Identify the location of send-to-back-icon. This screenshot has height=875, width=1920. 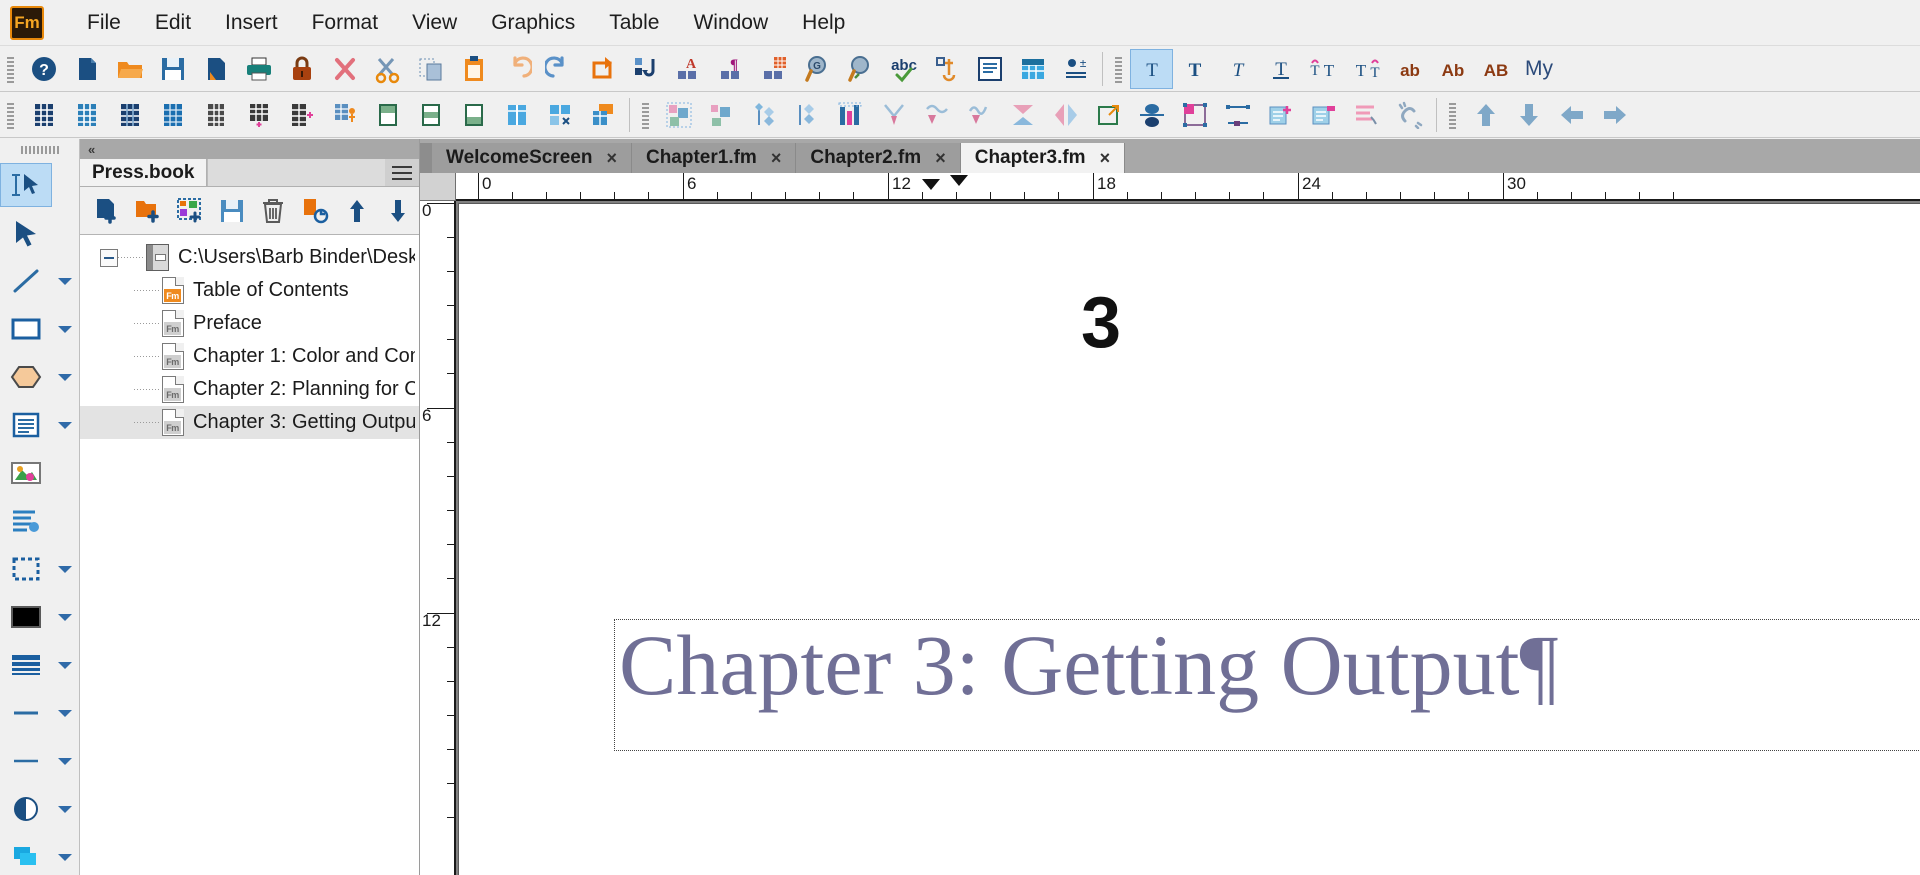
(807, 115).